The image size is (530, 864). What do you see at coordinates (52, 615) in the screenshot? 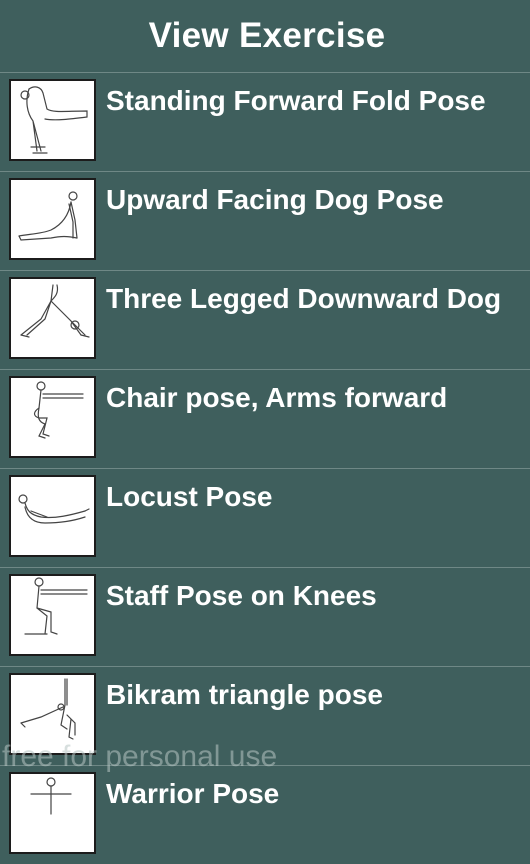
I see `staff-pose-knees-icon` at bounding box center [52, 615].